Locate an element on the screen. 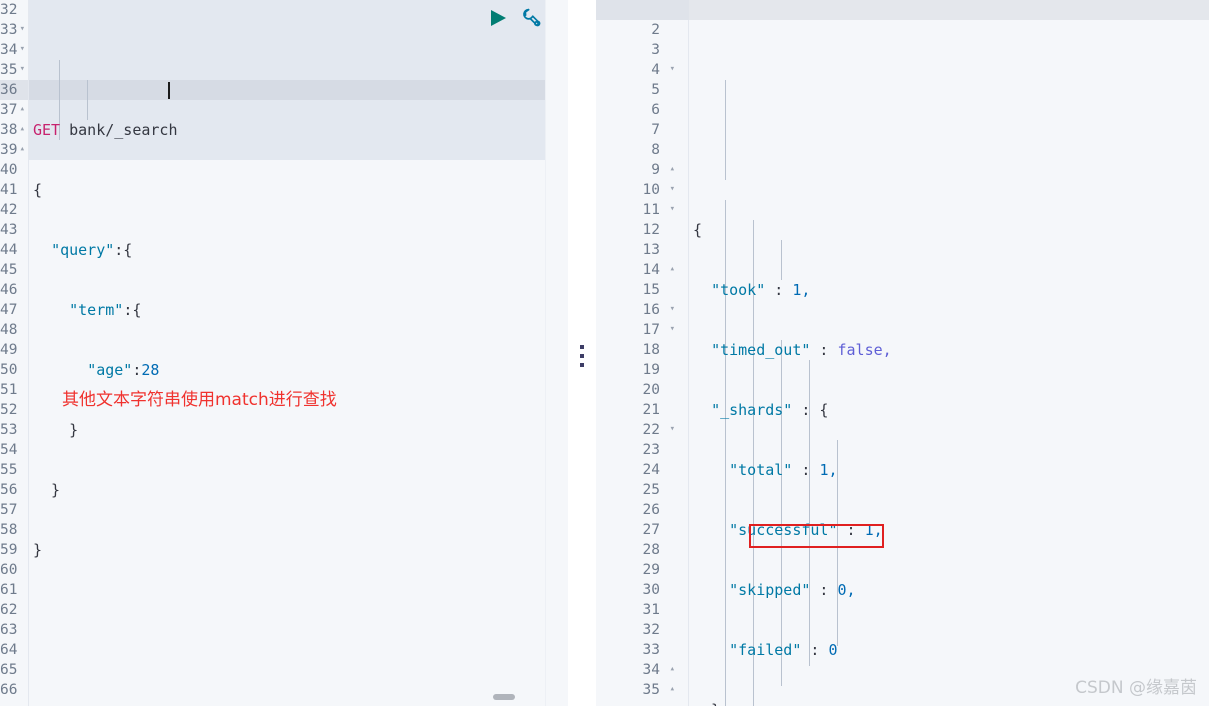 The width and height of the screenshot is (1209, 706). line-number-22: 22 ▾ is located at coordinates (642, 430).